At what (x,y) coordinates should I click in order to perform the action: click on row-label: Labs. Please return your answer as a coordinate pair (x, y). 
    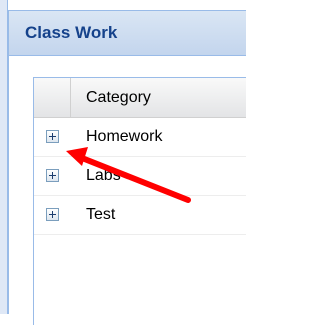
    Looking at the image, I should click on (103, 175).